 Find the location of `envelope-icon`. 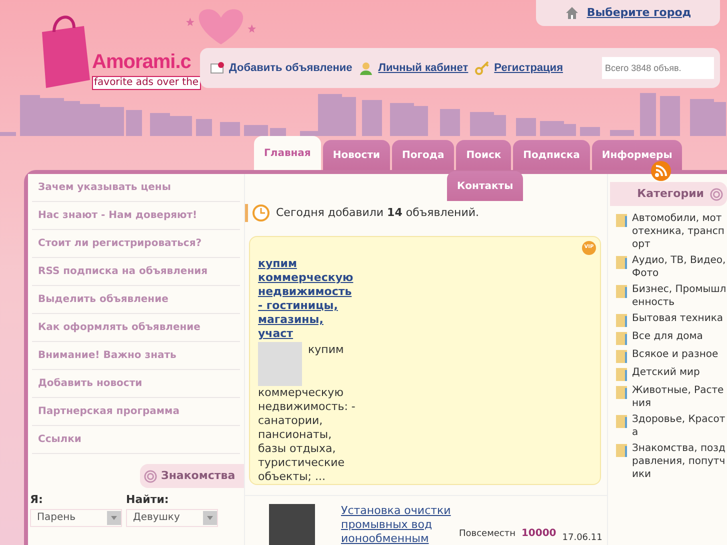

envelope-icon is located at coordinates (217, 68).